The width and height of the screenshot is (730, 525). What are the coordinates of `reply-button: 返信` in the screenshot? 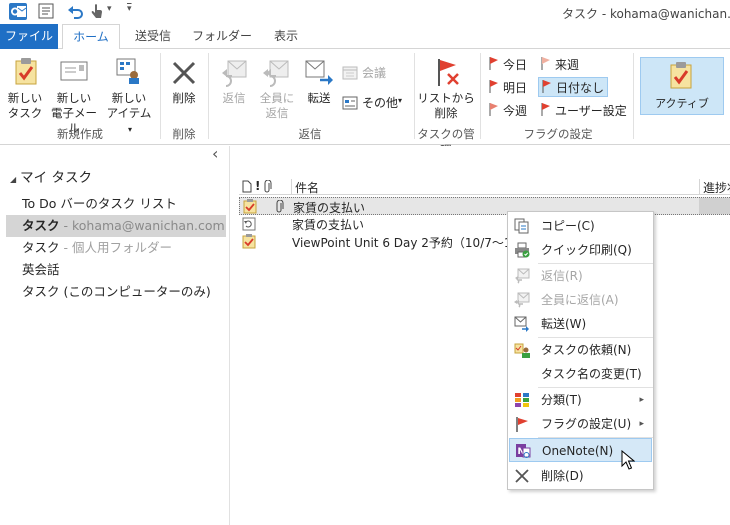 It's located at (234, 89).